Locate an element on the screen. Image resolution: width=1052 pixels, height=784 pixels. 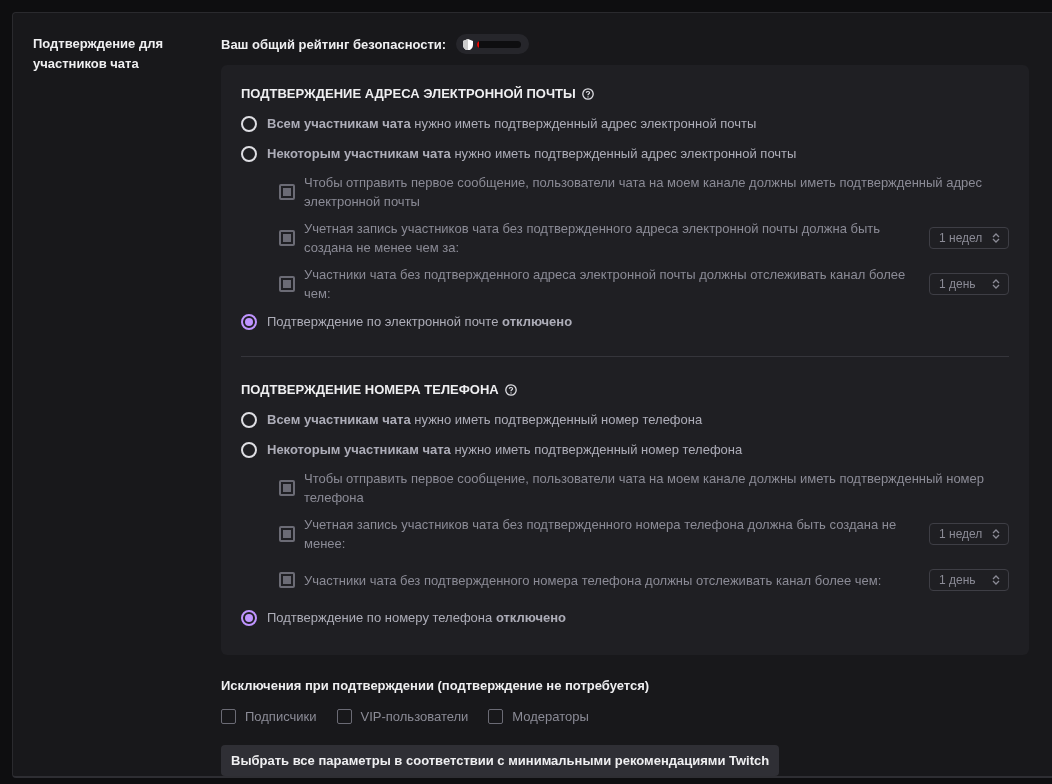
rating-label: Ваш общий рейтинг безопасности: is located at coordinates (334, 44).